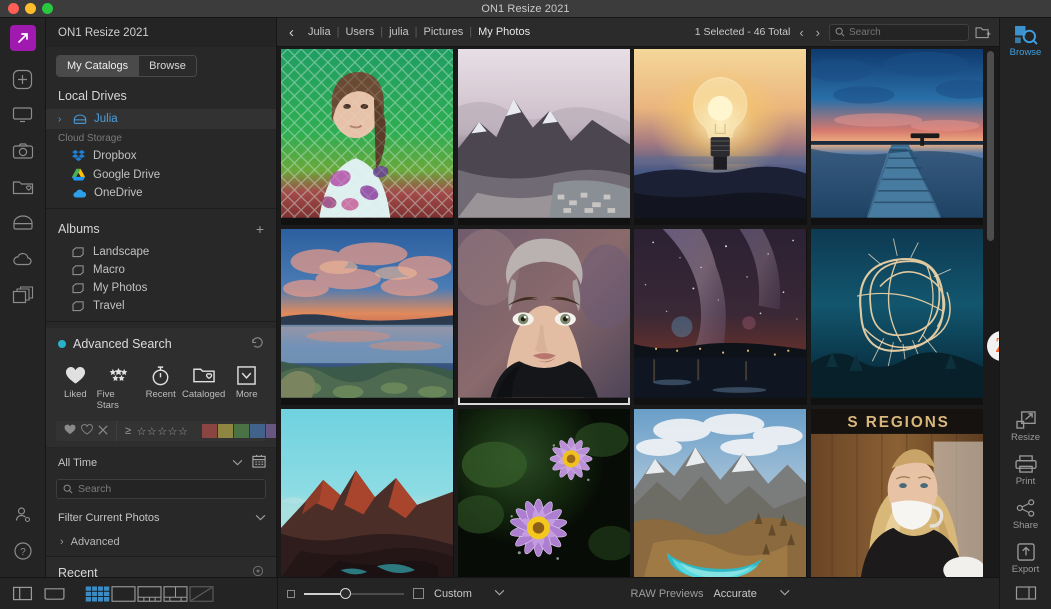  Describe the element at coordinates (167, 66) in the screenshot. I see `tab-browse: Browse` at that location.